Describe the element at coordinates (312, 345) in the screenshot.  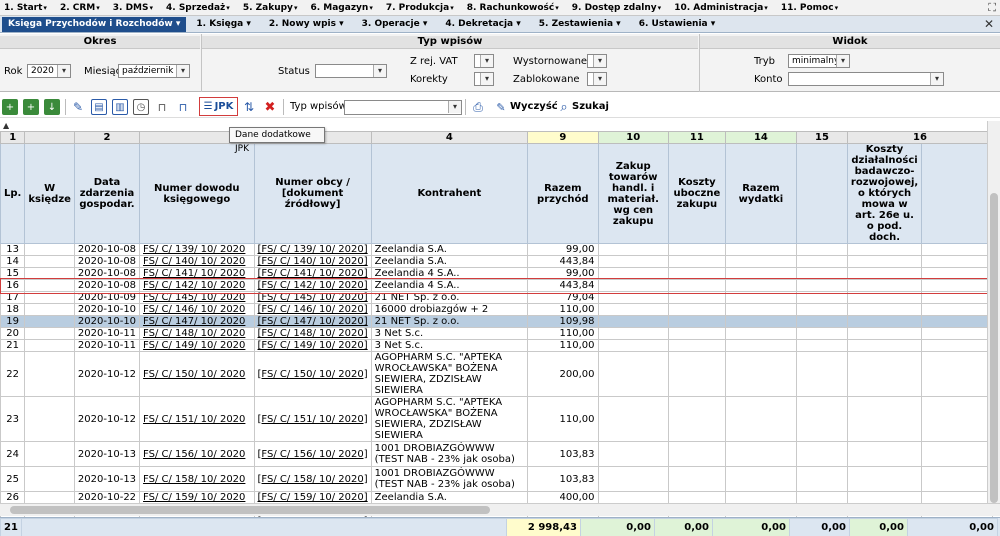
I see `external-number-link: [FS/ C/ 149/ 10/ 2020]` at that location.